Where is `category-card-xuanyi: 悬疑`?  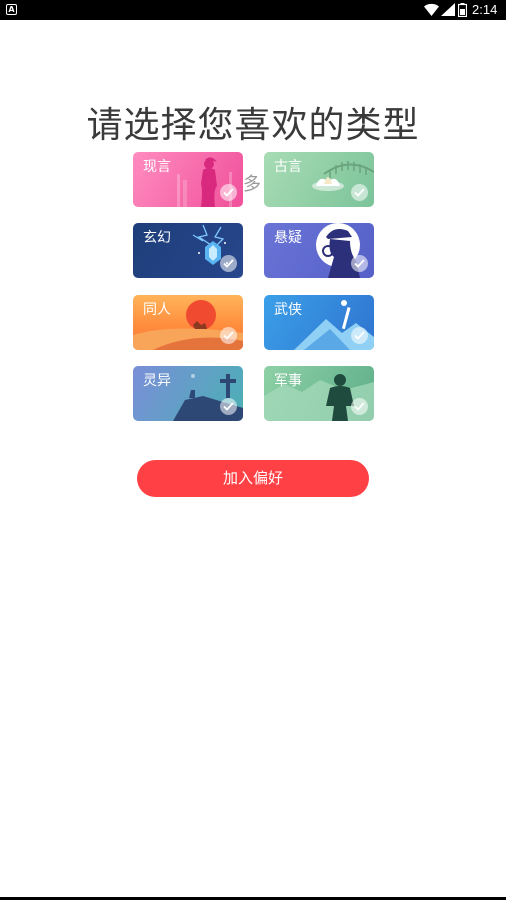
category-card-xuanyi: 悬疑 is located at coordinates (319, 250).